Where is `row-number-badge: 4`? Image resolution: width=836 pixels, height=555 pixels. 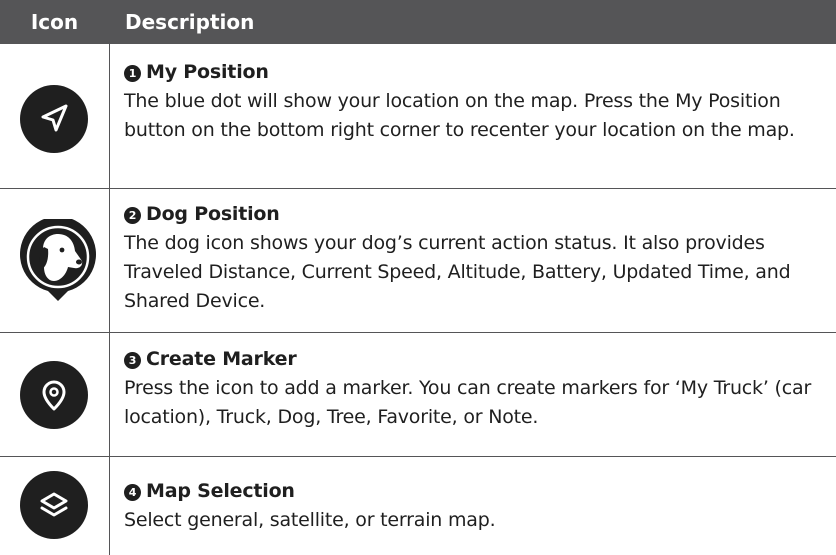 row-number-badge: 4 is located at coordinates (132, 492).